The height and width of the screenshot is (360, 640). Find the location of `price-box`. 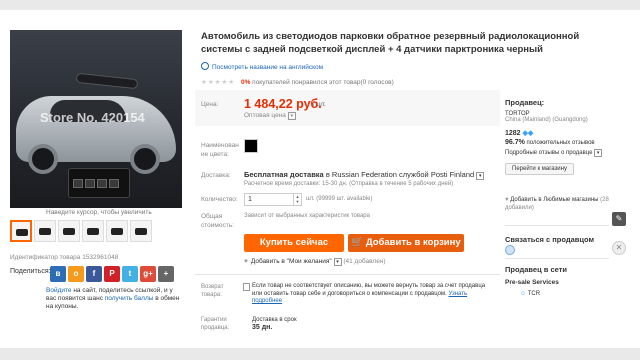

price-box is located at coordinates (347, 108).